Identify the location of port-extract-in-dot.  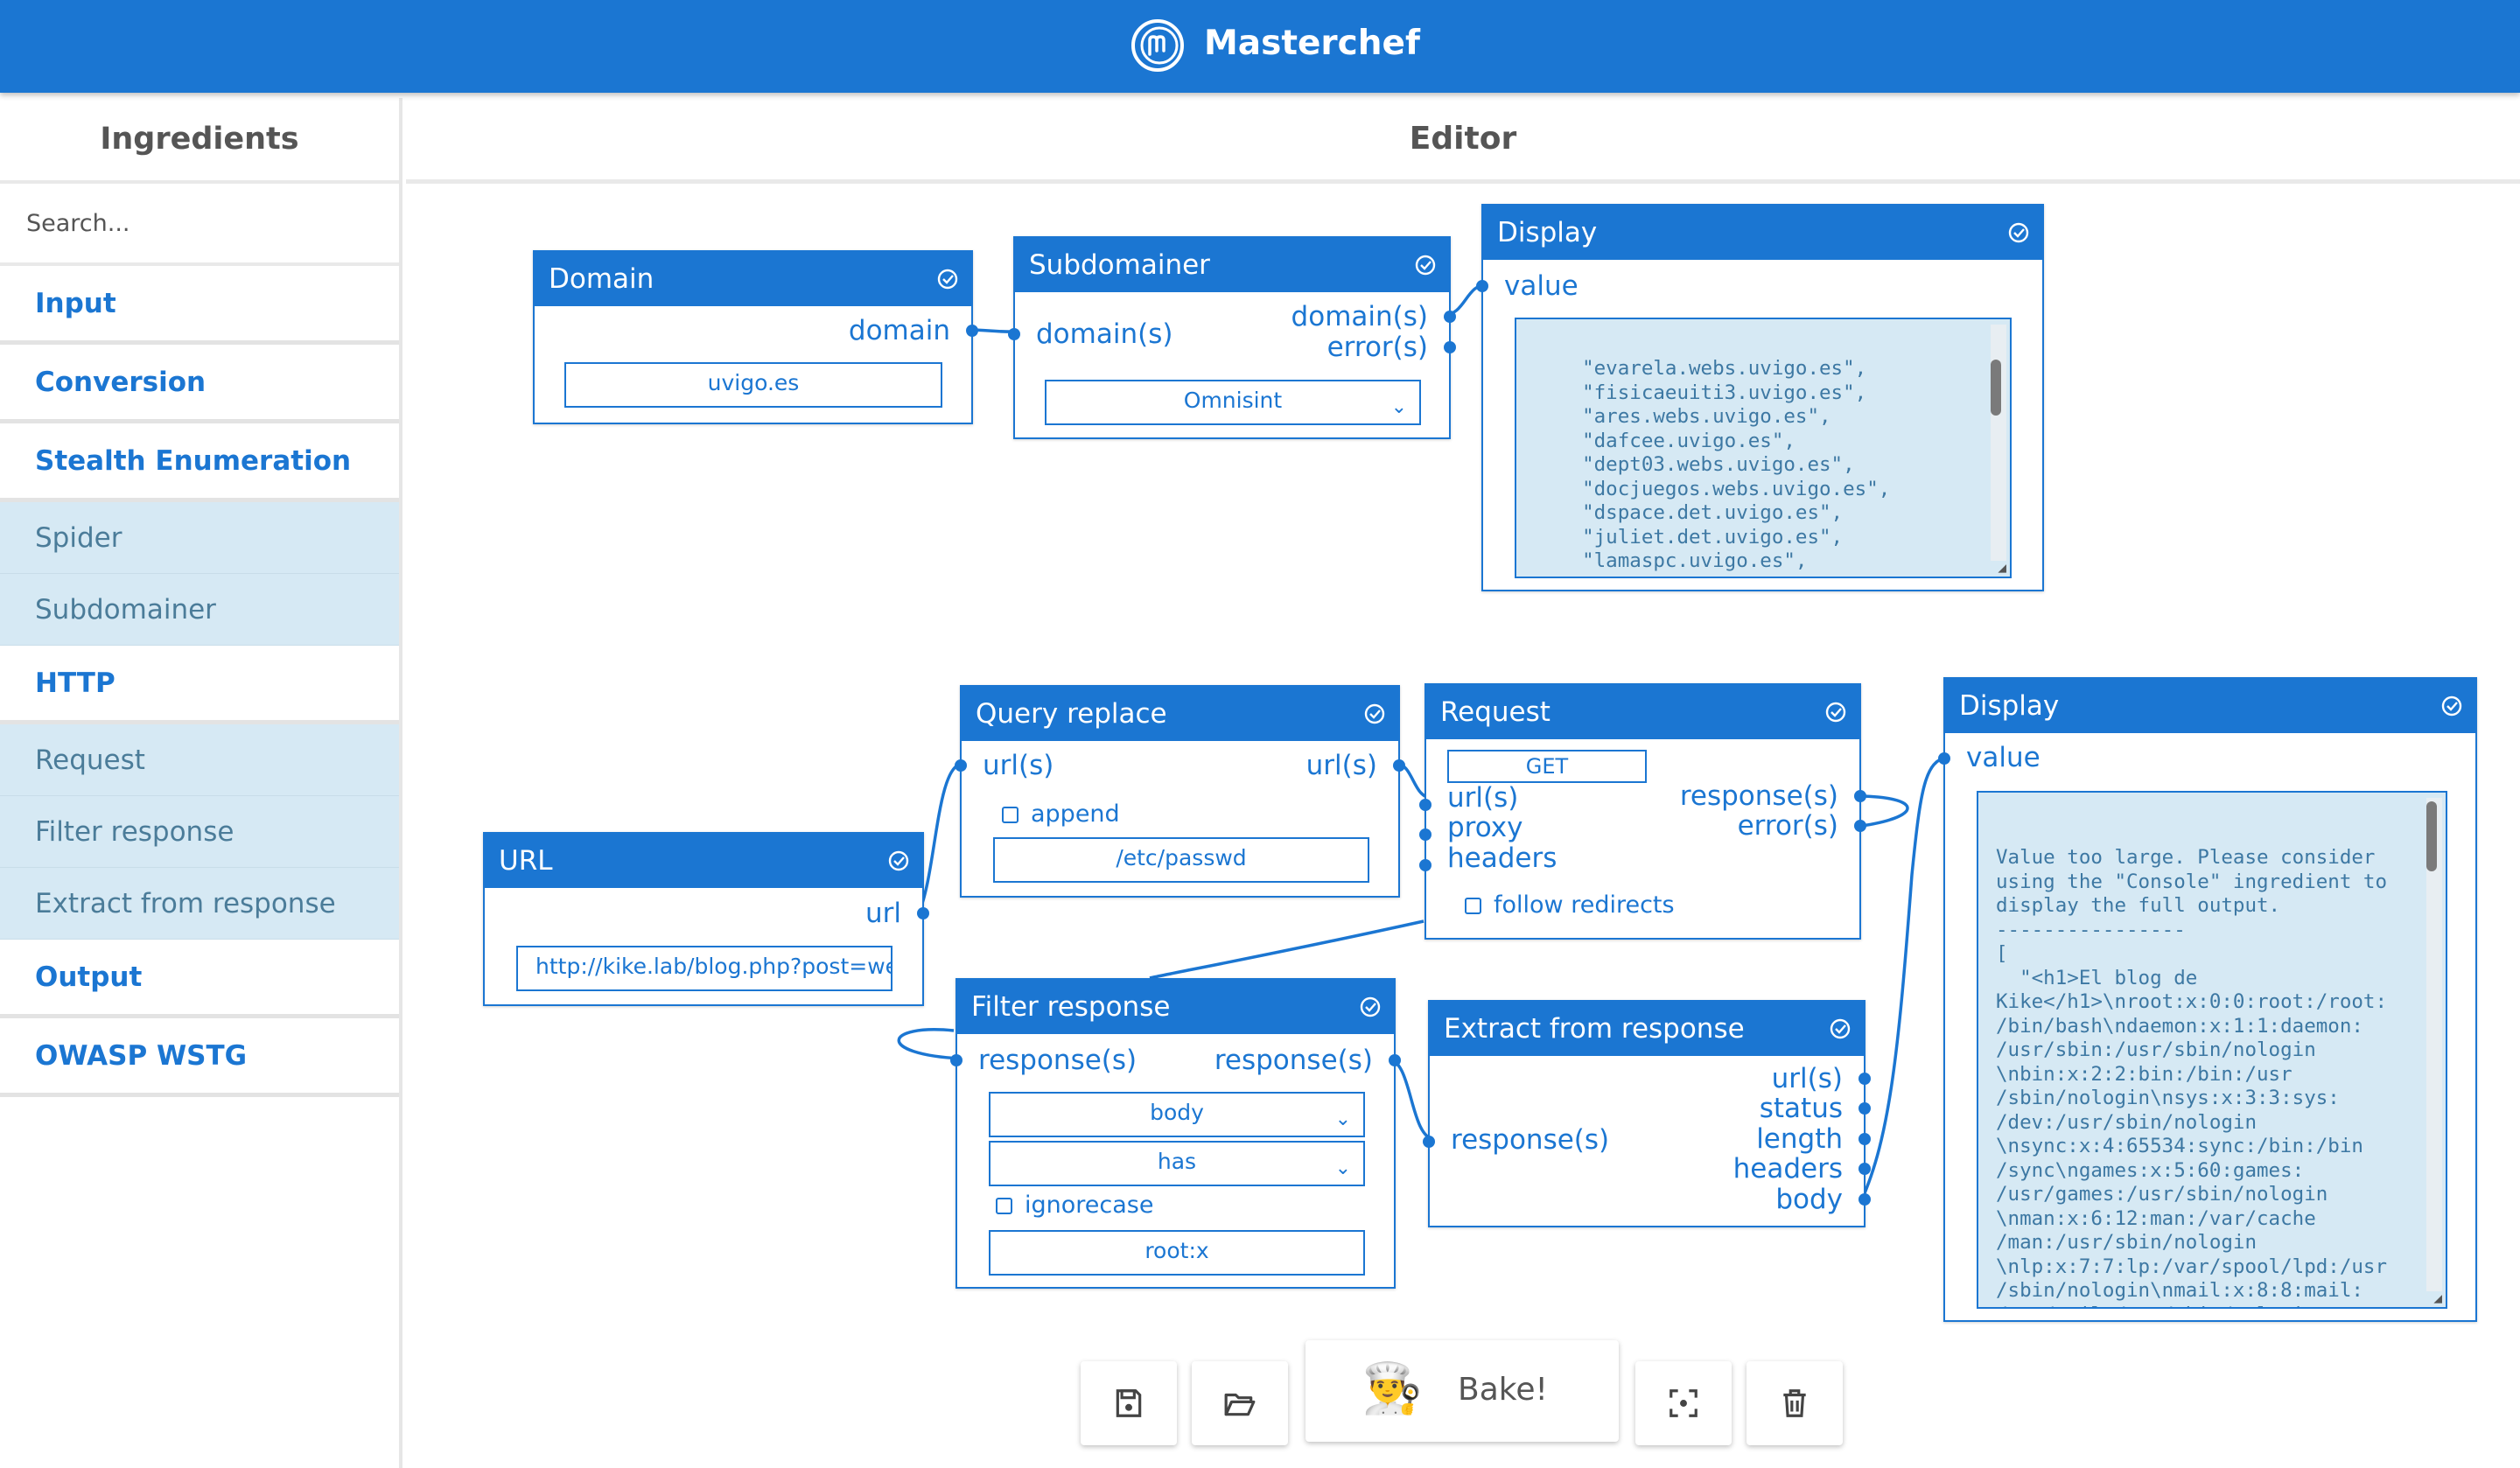
(1429, 1142).